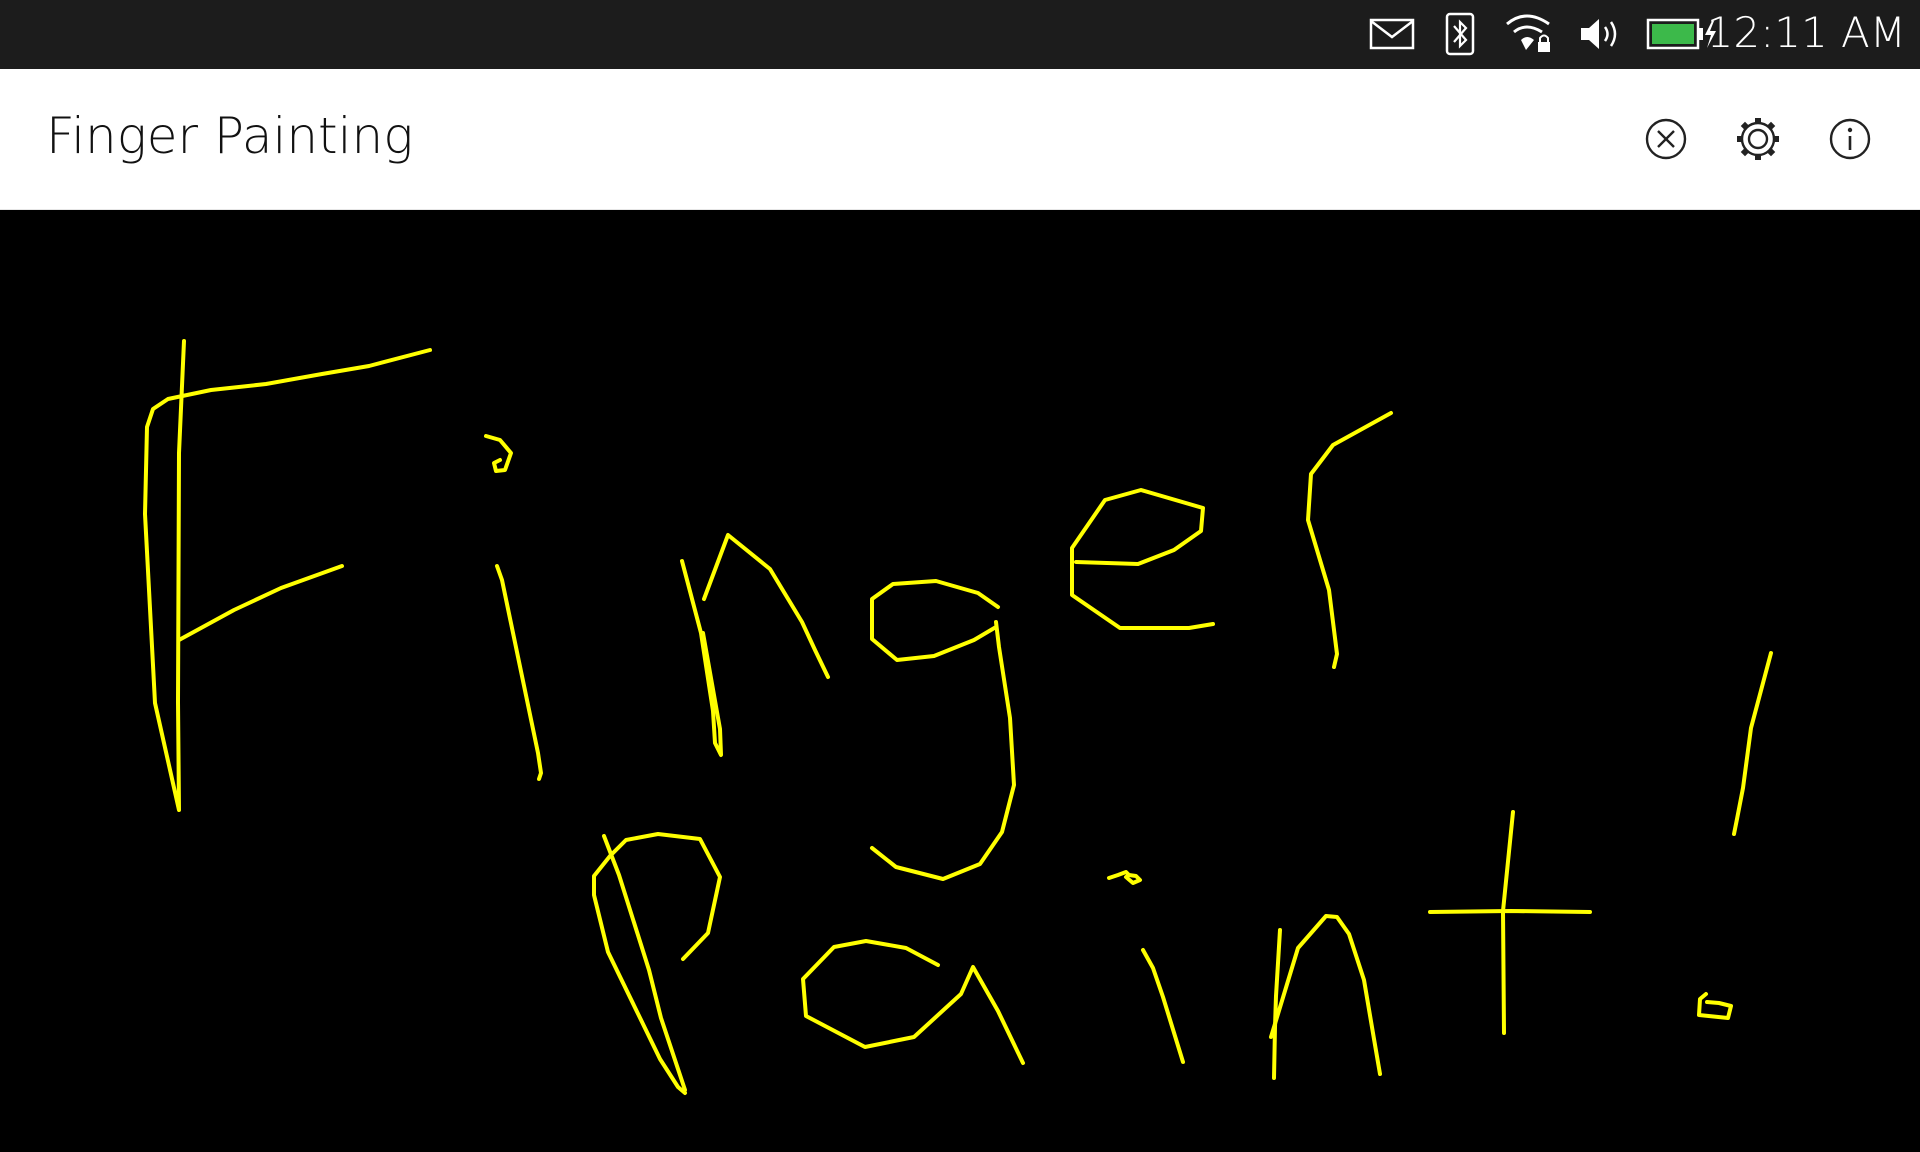  Describe the element at coordinates (1752, 743) in the screenshot. I see `stroke-exclamation` at that location.